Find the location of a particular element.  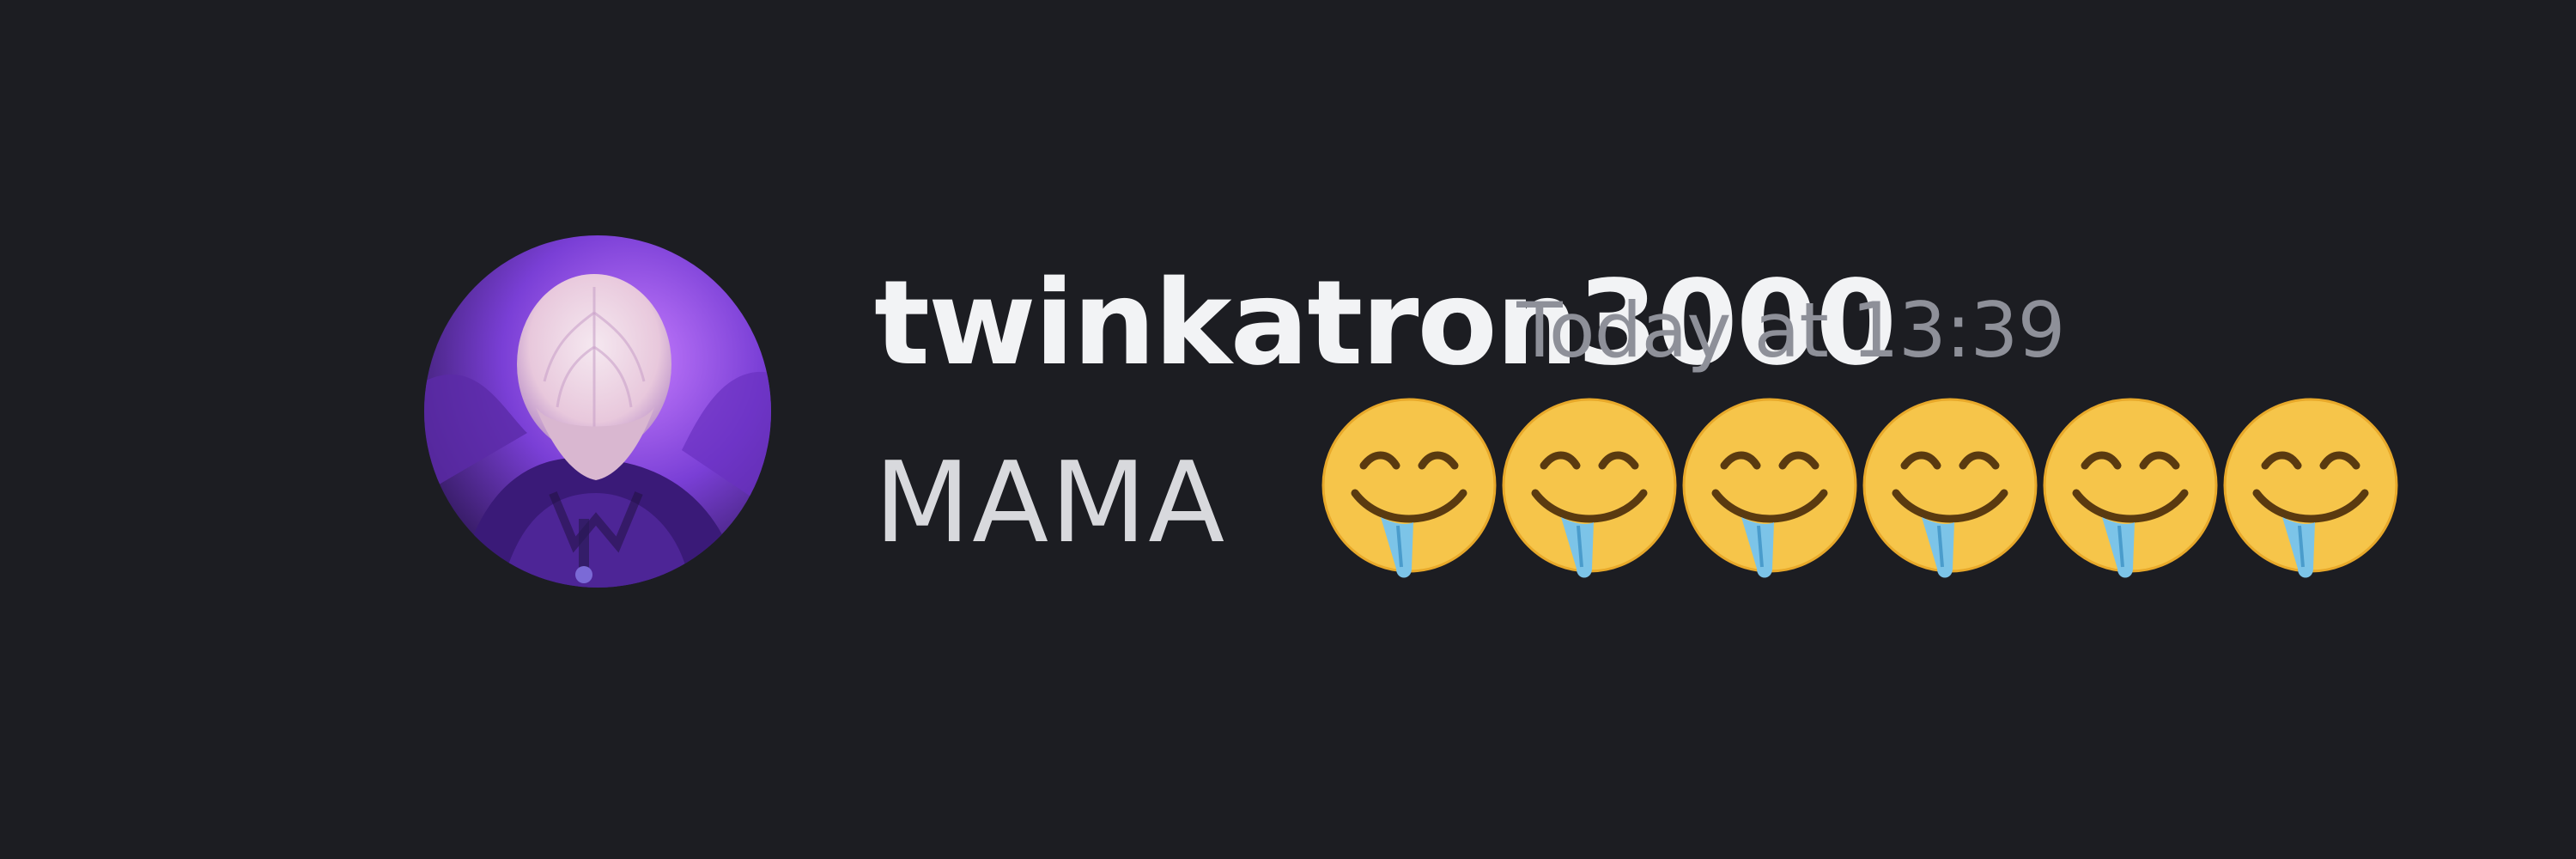

message-header: twinkatron3000 Today at 13:39 is located at coordinates (1725, 323).